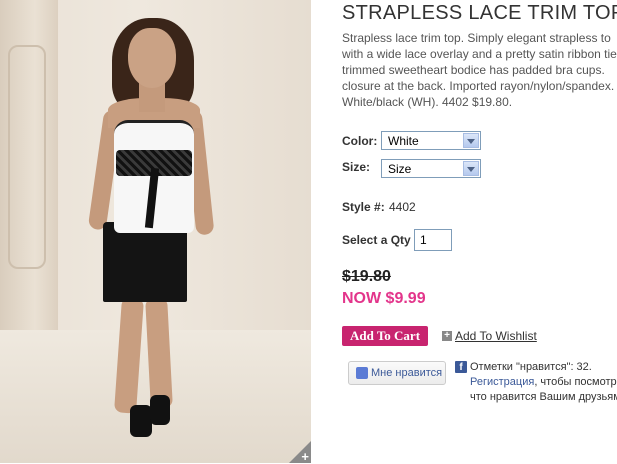  I want to click on add-to-wishlist-link: Add To Wishlist, so click(496, 336).